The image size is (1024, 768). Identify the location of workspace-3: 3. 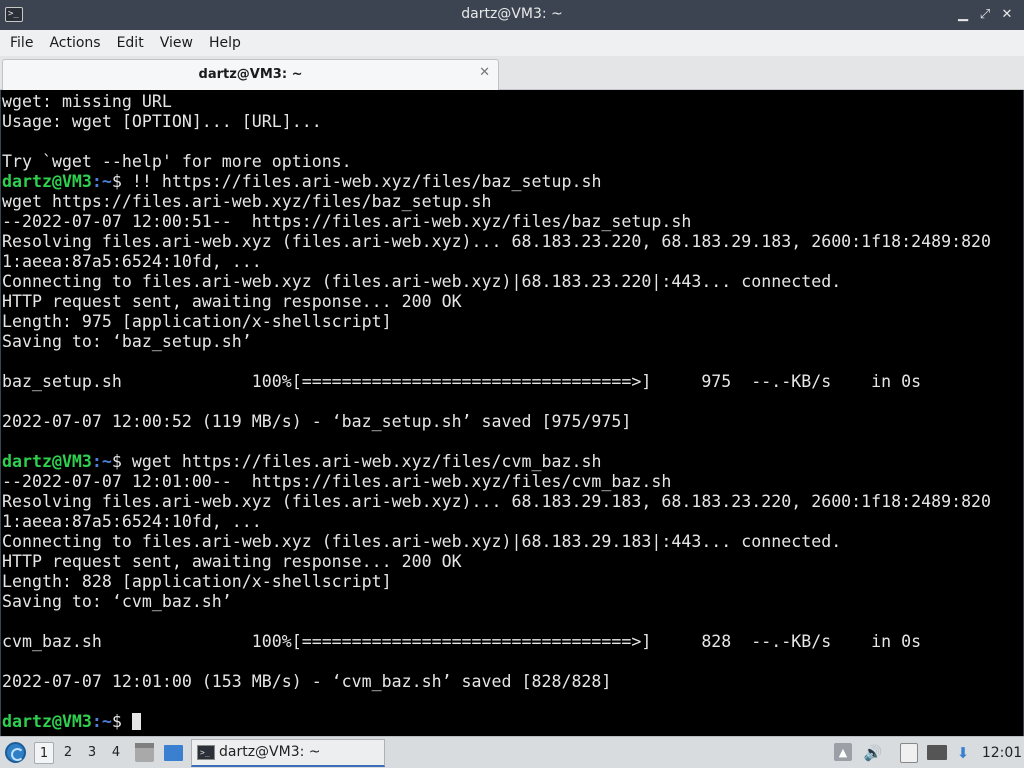
(92, 753).